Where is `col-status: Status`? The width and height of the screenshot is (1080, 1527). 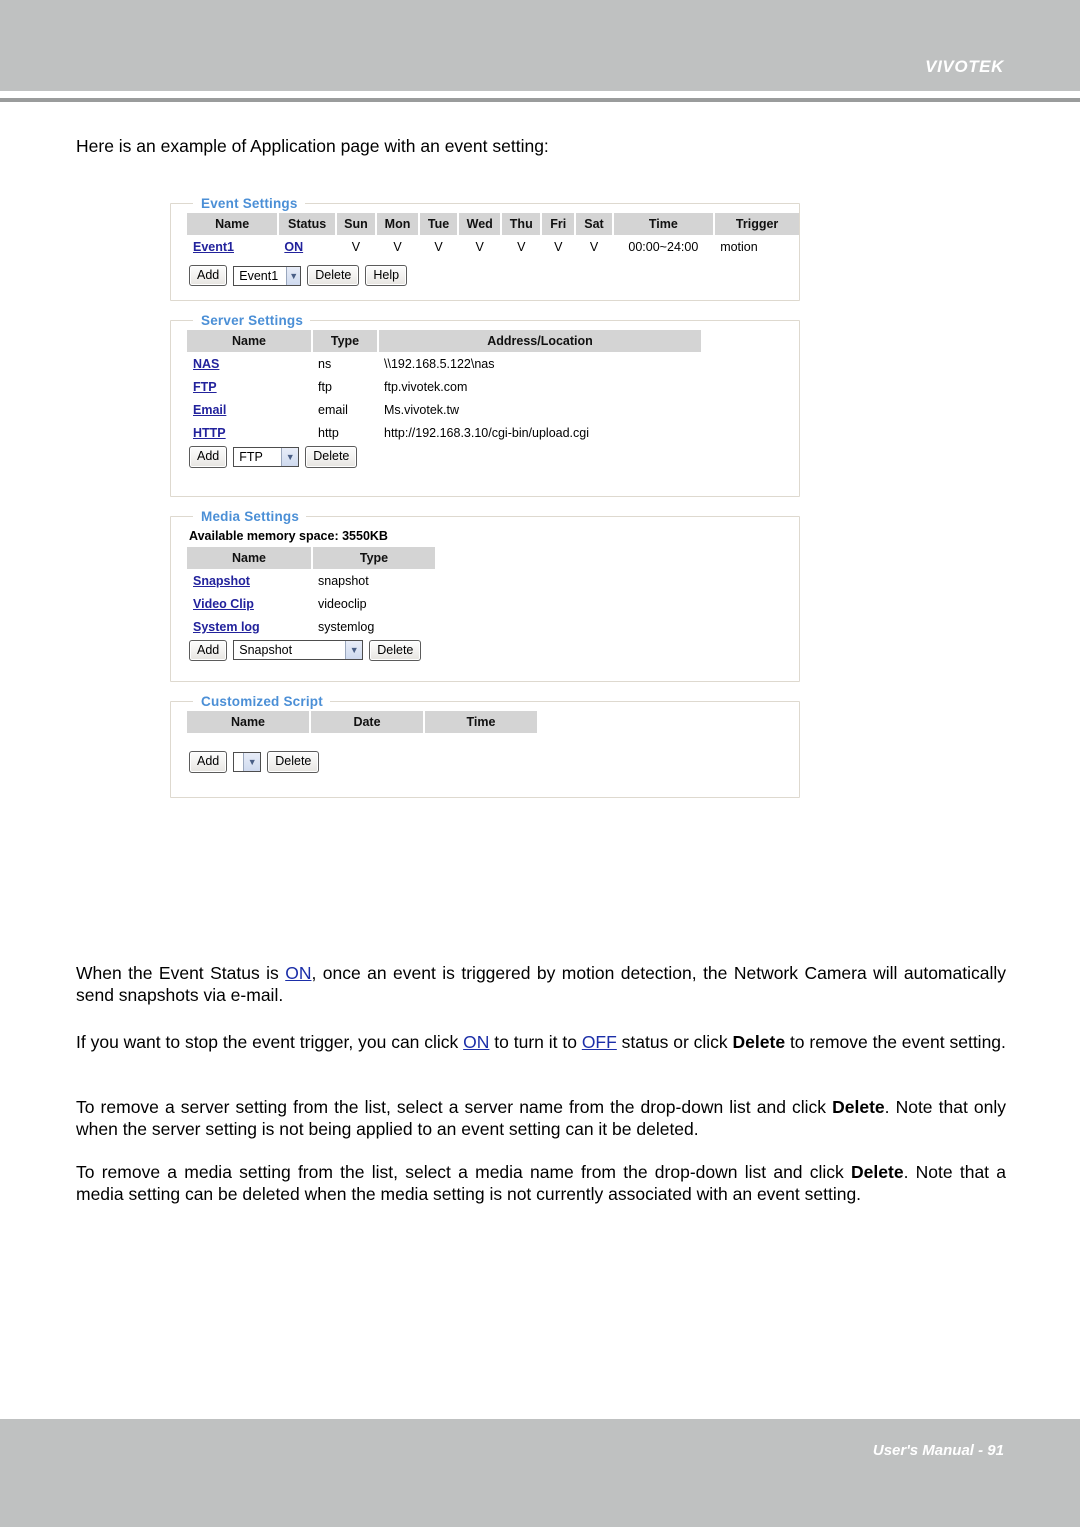
col-status: Status is located at coordinates (307, 224).